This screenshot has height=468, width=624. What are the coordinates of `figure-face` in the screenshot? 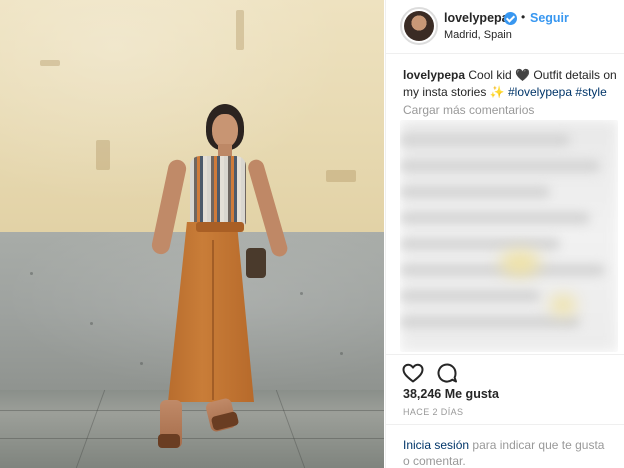 It's located at (225, 131).